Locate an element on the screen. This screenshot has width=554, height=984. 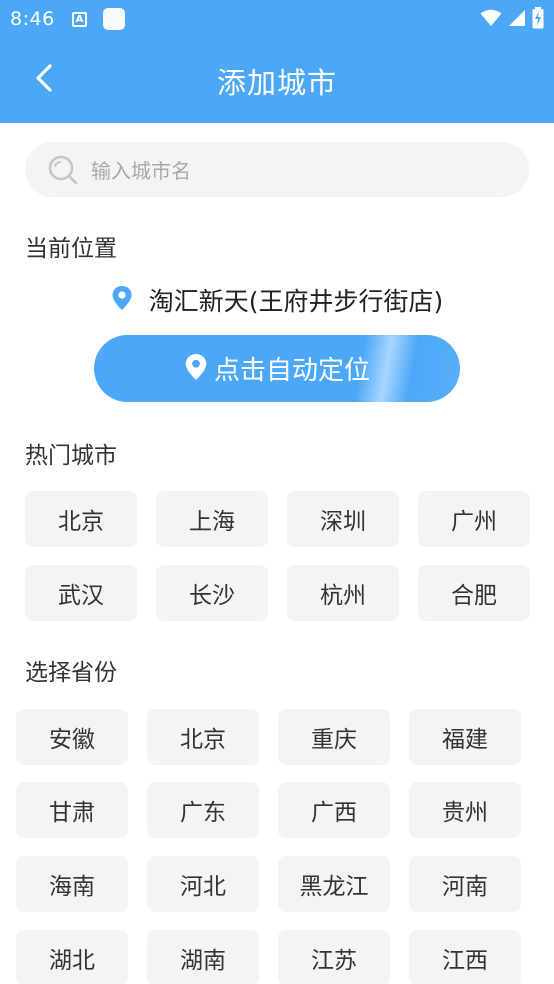
province-chip: 广东 is located at coordinates (203, 810).